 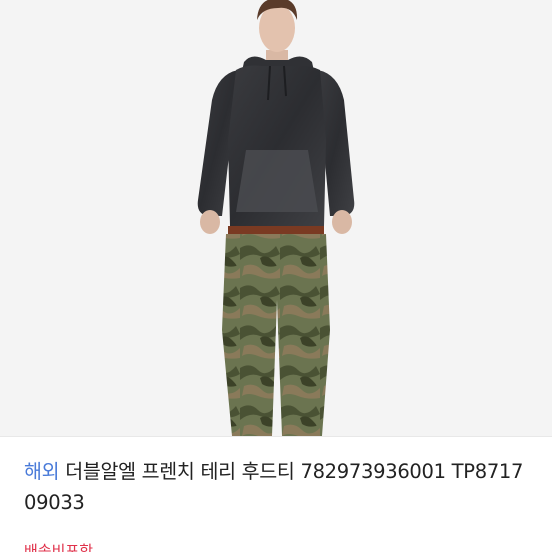 I want to click on overseas-badge: 해외, so click(x=42, y=471).